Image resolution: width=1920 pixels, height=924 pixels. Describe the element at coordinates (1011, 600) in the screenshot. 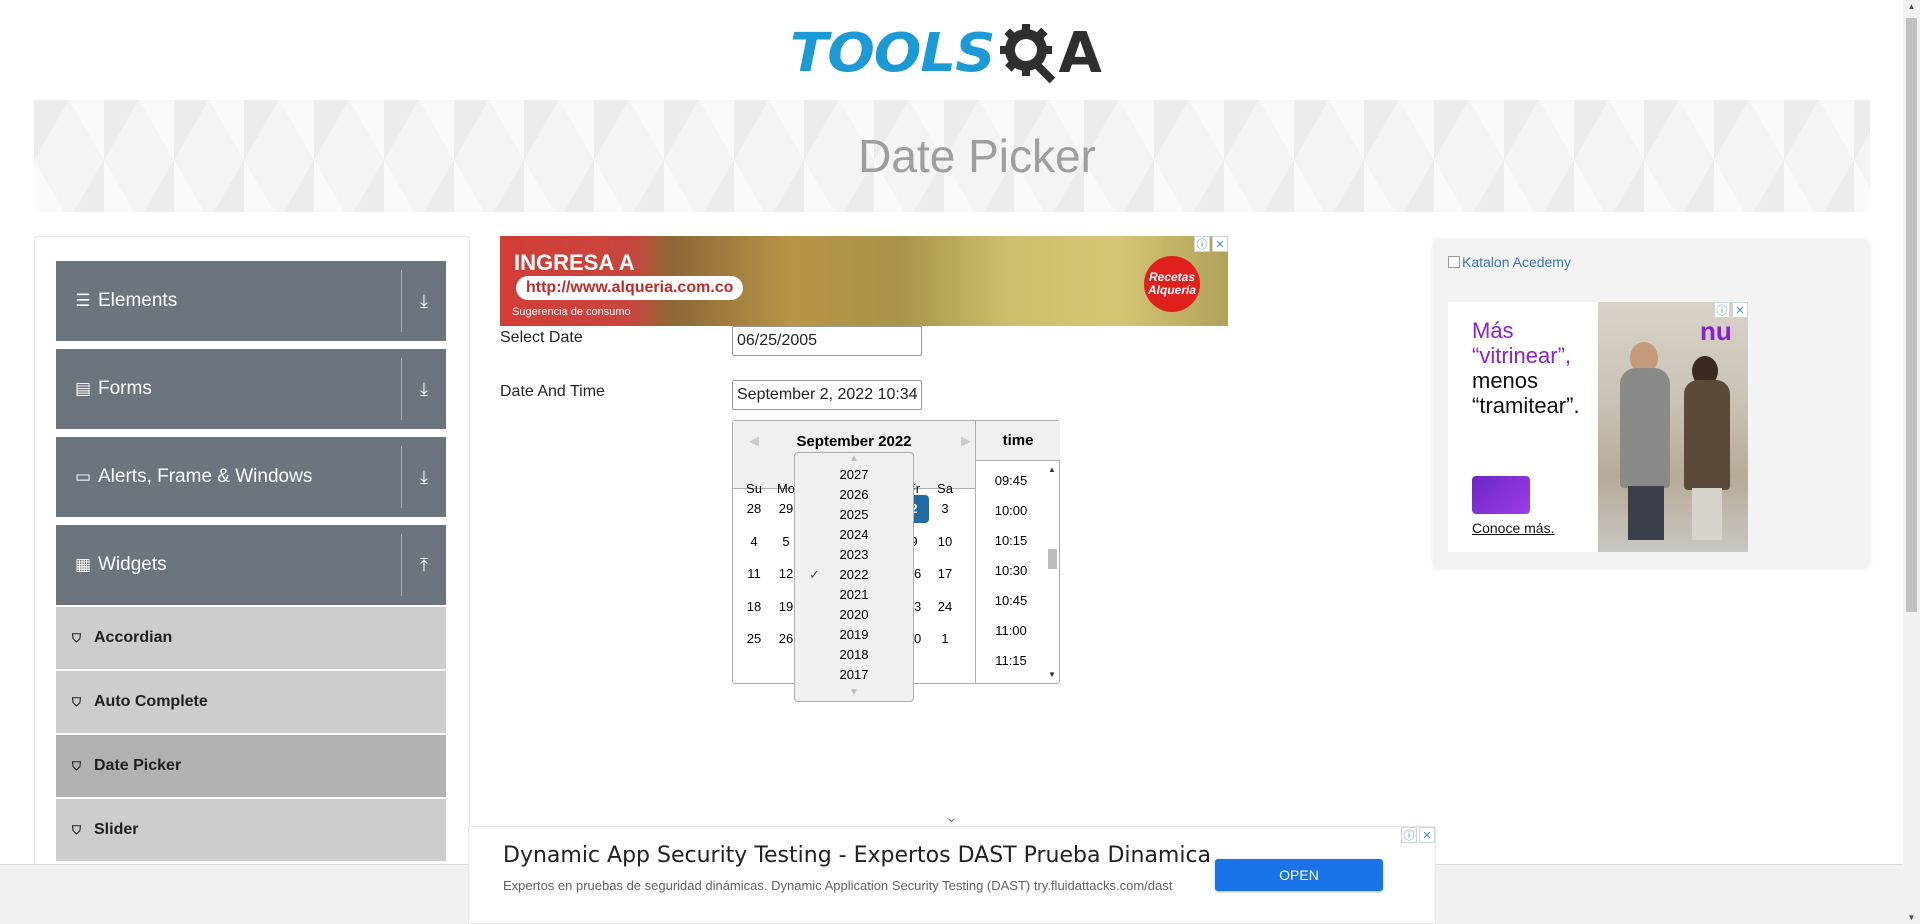

I see `time-option: 10:45` at that location.